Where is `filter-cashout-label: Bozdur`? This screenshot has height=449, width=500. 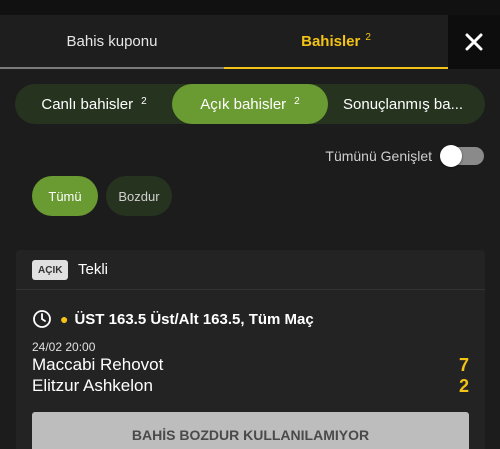 filter-cashout-label: Bozdur is located at coordinates (139, 196).